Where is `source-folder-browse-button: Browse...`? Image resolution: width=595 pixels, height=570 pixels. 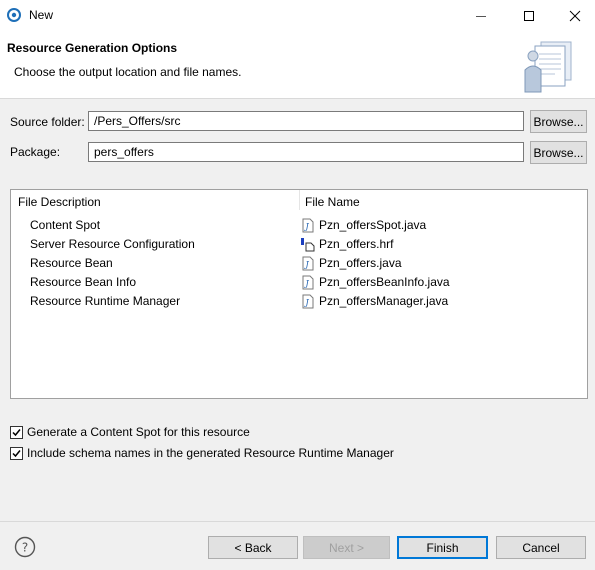 source-folder-browse-button: Browse... is located at coordinates (558, 121).